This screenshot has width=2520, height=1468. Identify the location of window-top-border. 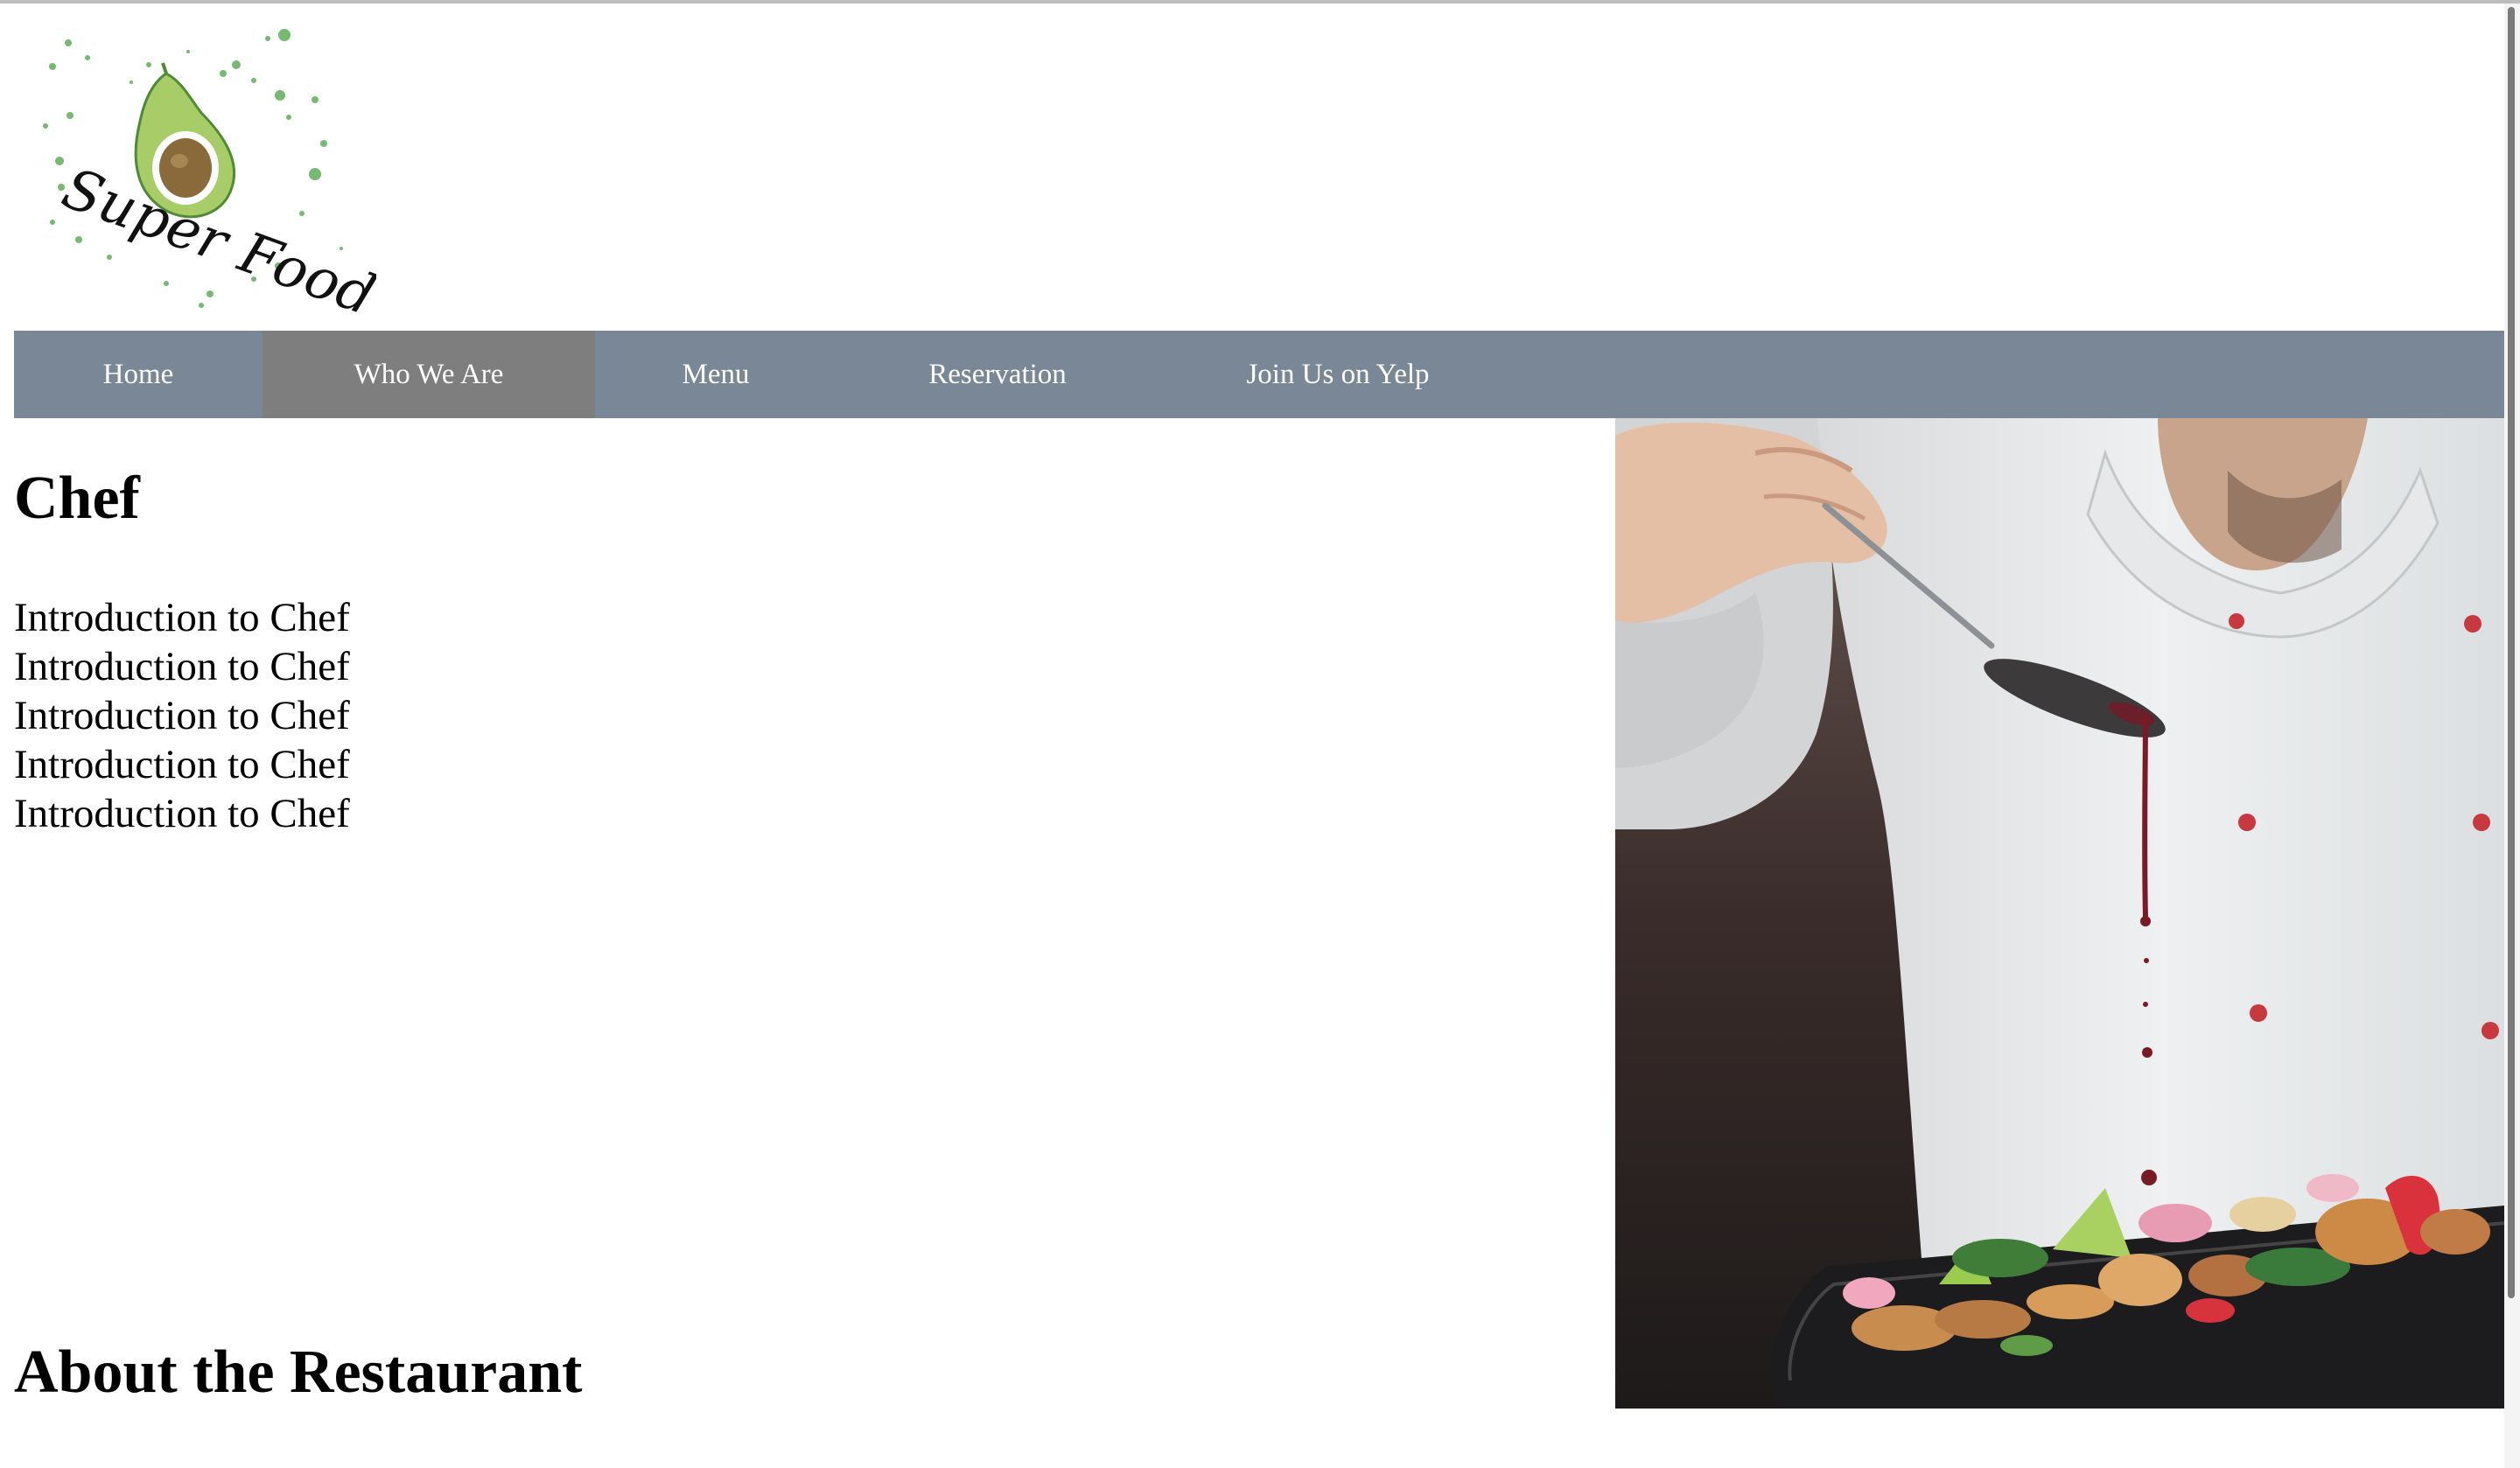
(1260, 1).